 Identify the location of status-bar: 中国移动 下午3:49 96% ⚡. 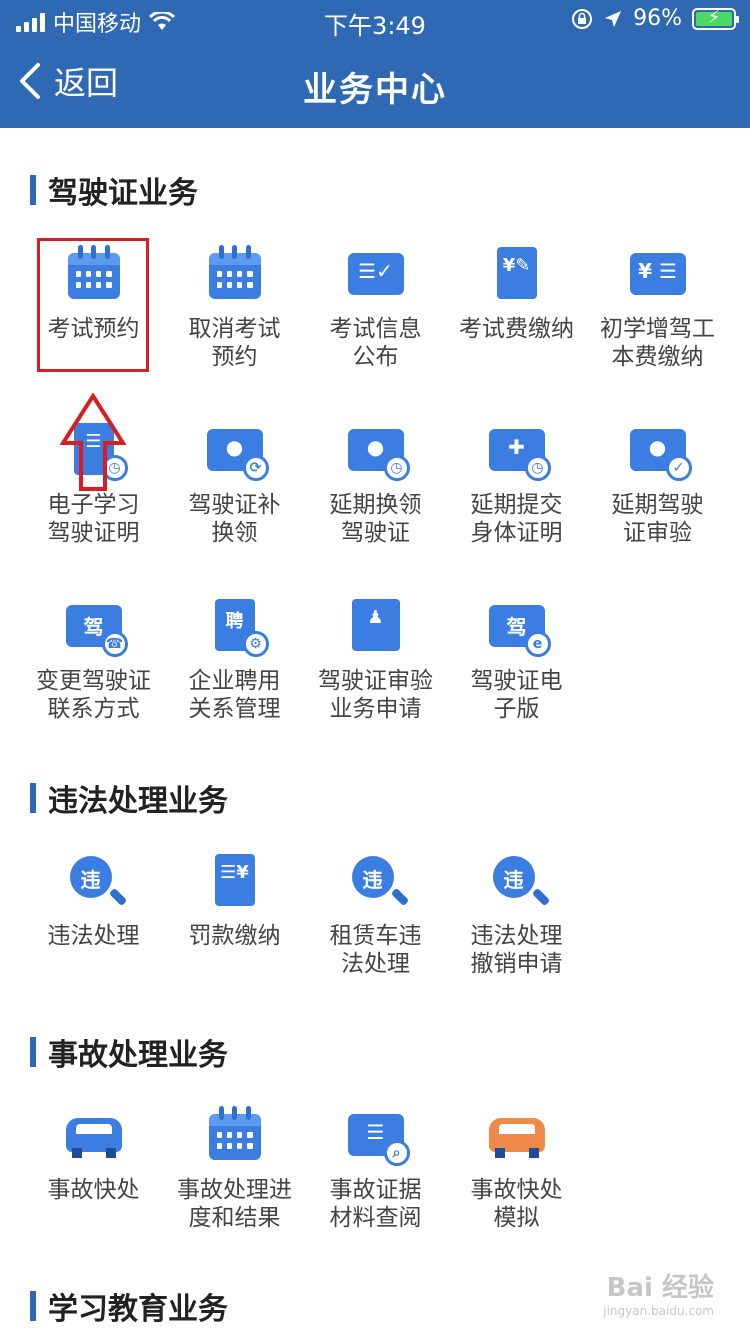
(375, 20).